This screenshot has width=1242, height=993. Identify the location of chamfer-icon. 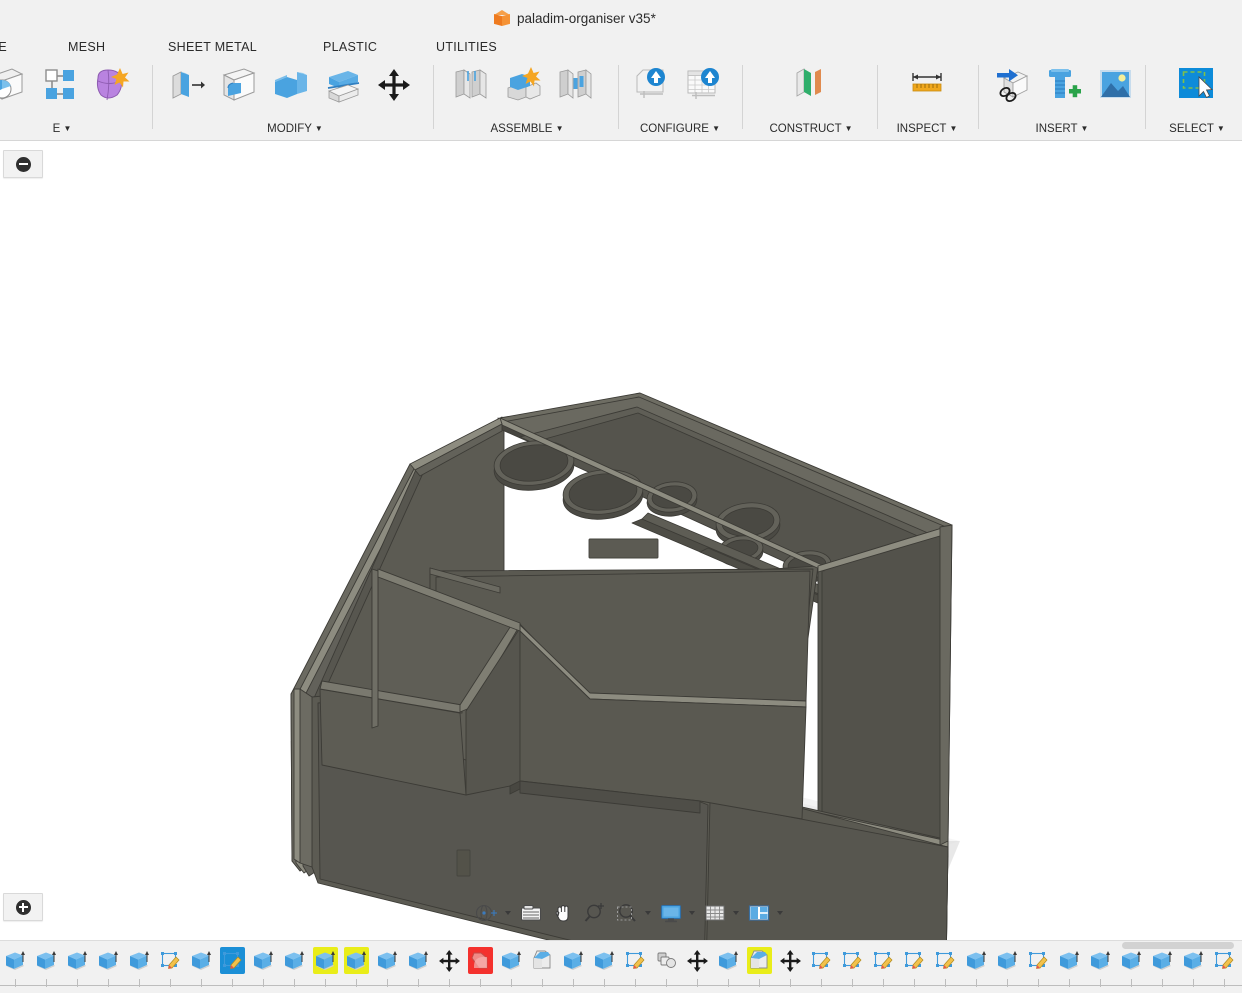
(542, 961).